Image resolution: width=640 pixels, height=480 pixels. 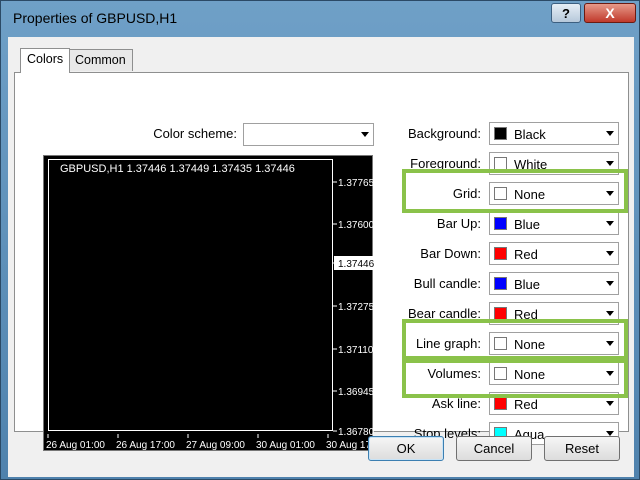 I want to click on close-button: X, so click(x=610, y=13).